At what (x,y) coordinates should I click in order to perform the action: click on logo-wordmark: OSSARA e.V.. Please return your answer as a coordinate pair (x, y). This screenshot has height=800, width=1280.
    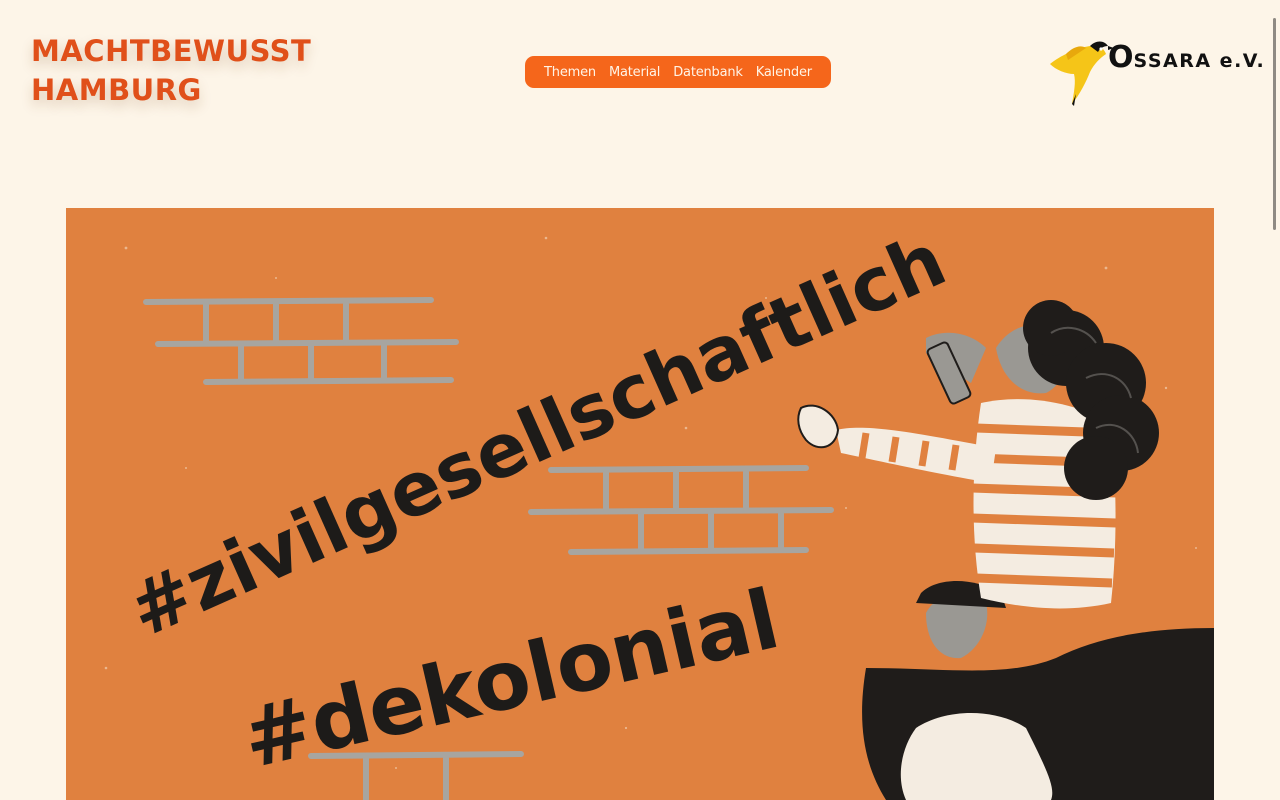
    Looking at the image, I should click on (1186, 57).